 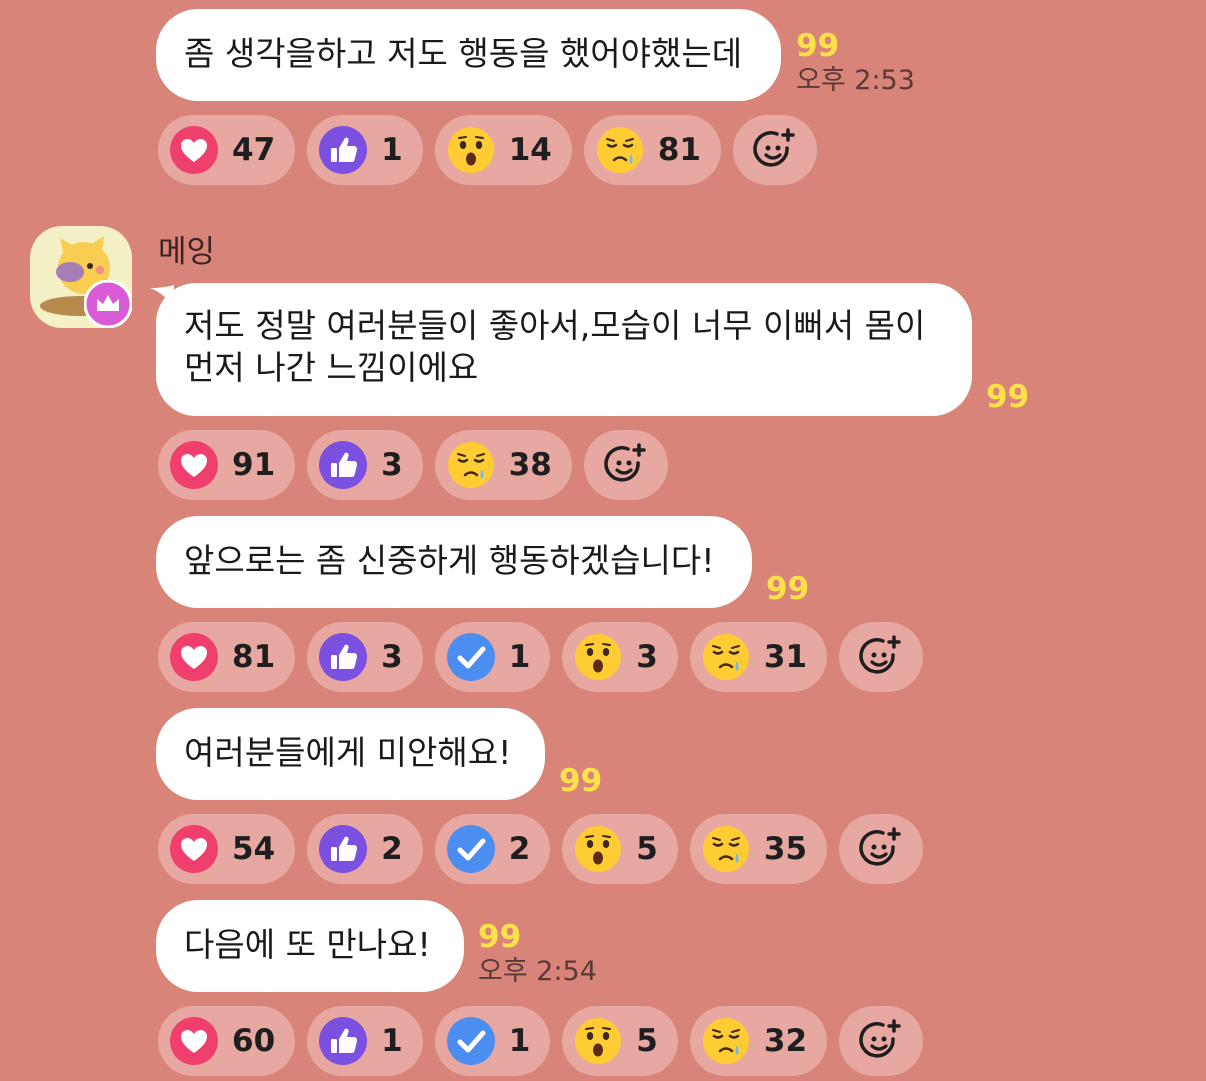 What do you see at coordinates (254, 1041) in the screenshot?
I see `reaction-count: 60` at bounding box center [254, 1041].